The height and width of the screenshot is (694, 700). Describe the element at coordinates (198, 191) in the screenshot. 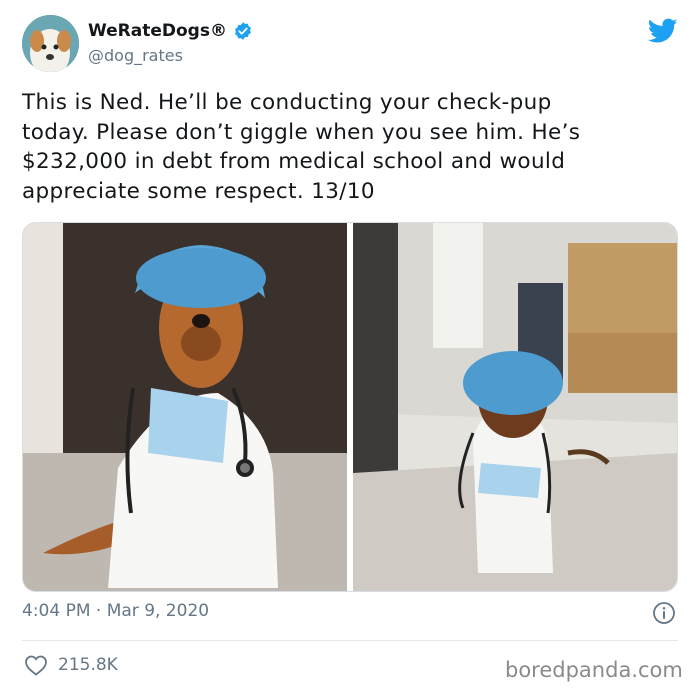

I see `tweet-text-line: appreciate some respect. 13/10` at that location.